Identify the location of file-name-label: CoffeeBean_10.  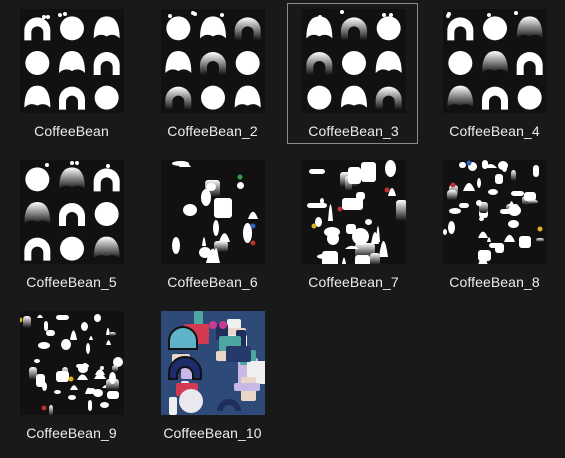
(212, 433).